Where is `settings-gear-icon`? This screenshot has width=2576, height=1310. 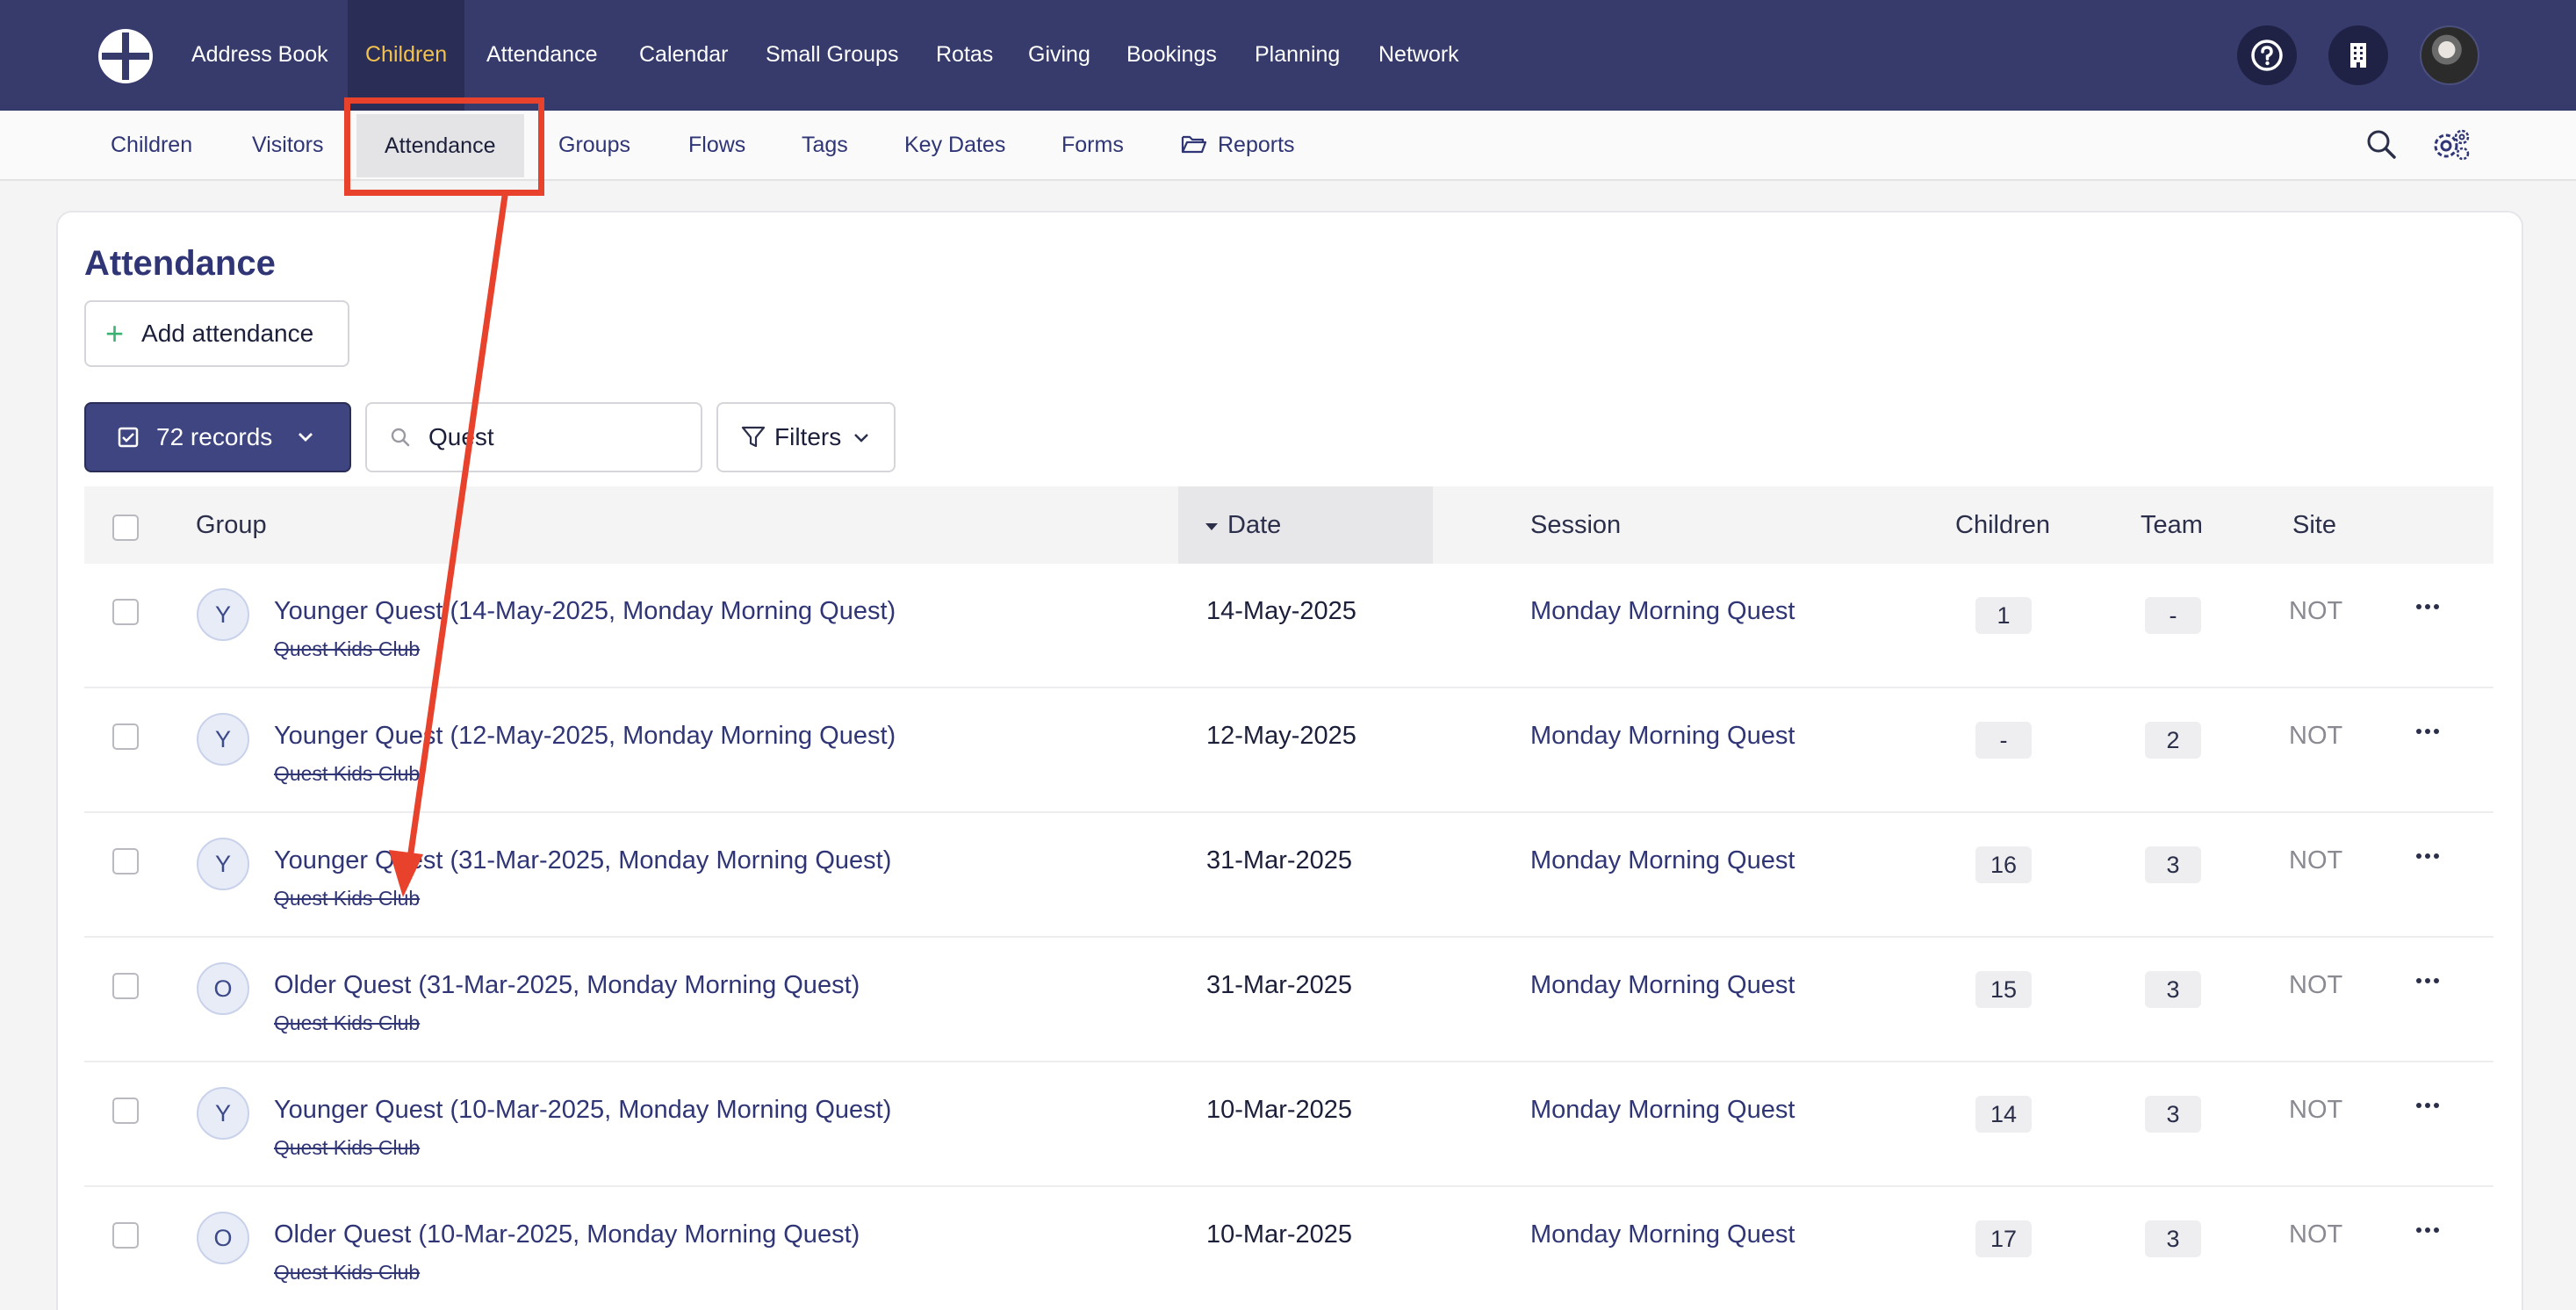
settings-gear-icon is located at coordinates (2451, 145).